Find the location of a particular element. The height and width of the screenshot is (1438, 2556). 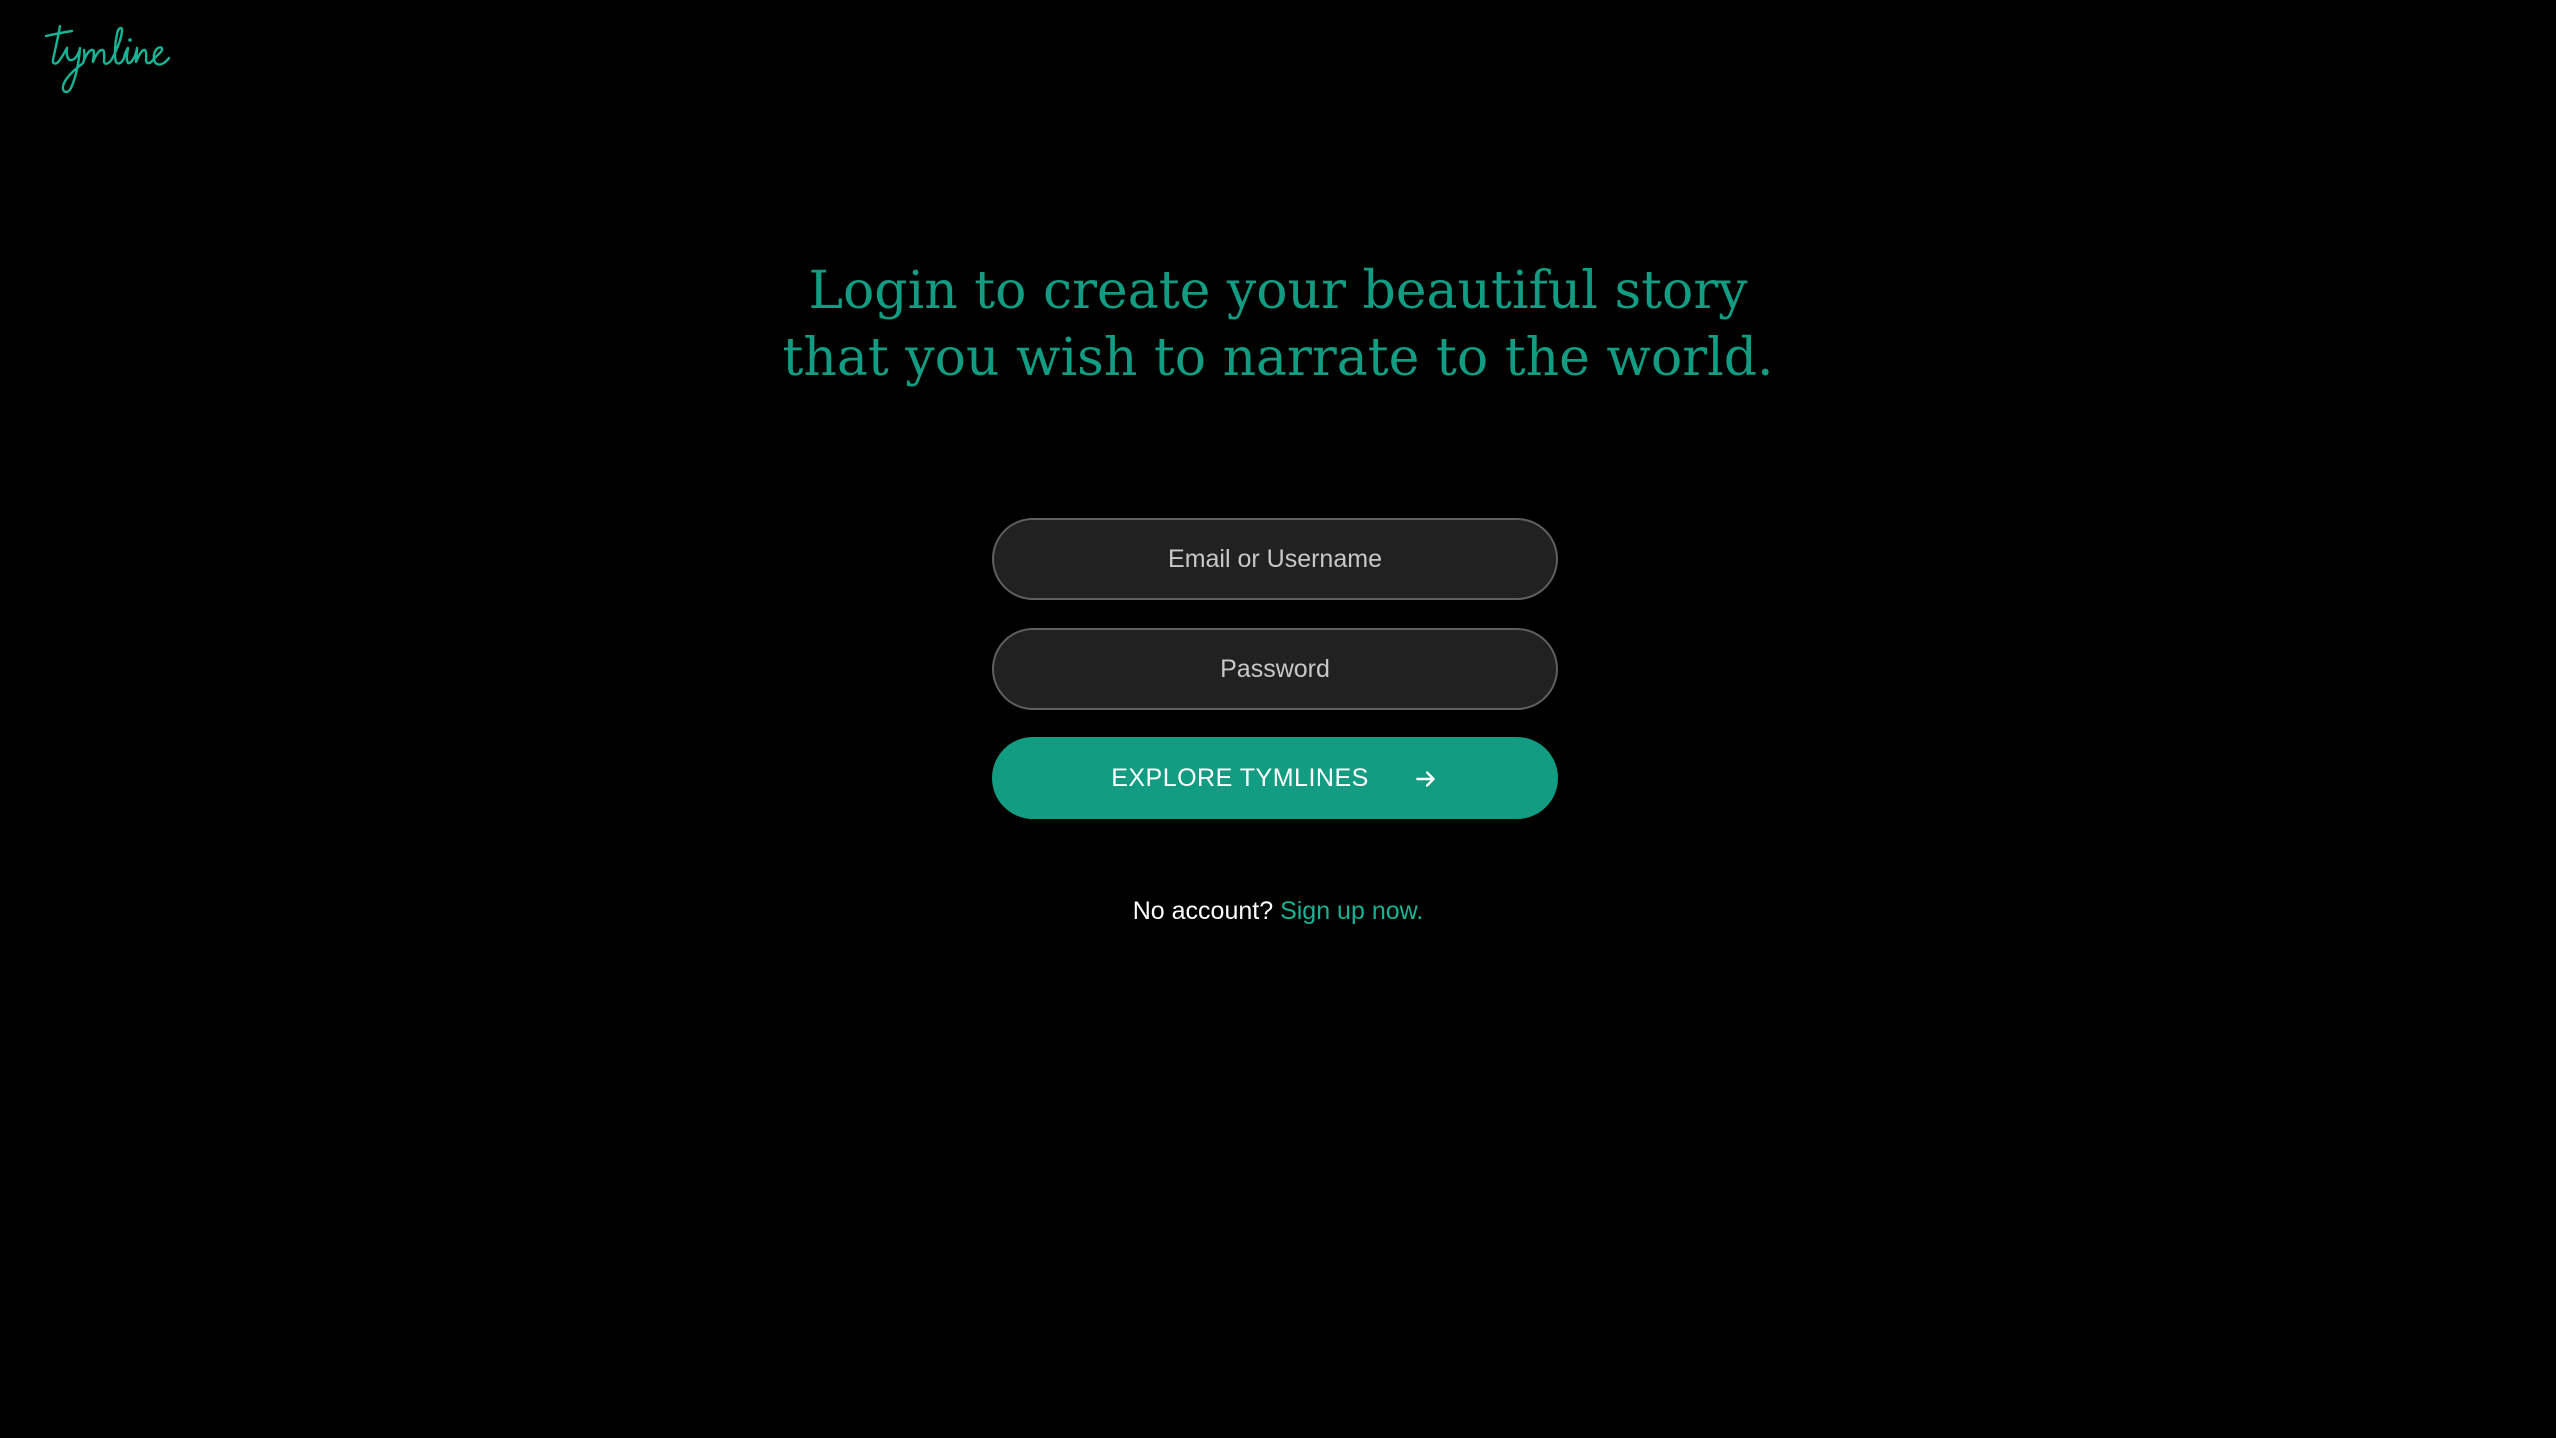

sign-up-link: Sign up now. is located at coordinates (1351, 911).